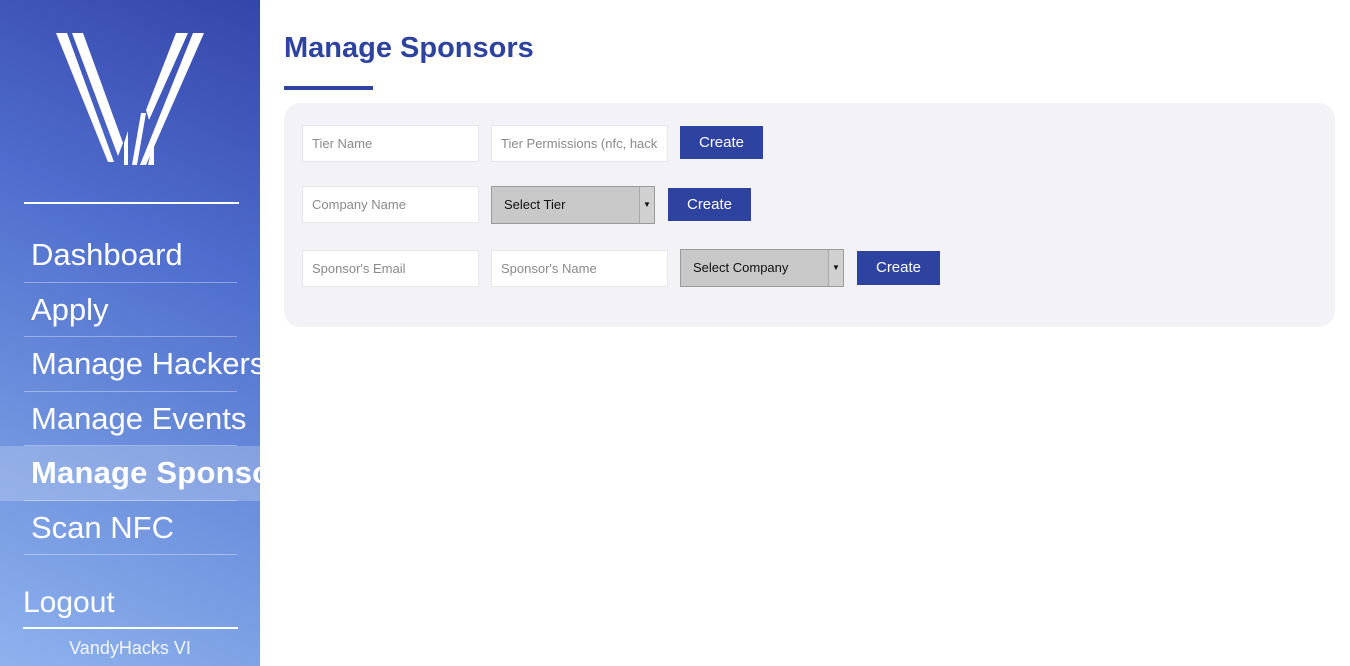  I want to click on create-company-button: Create, so click(709, 204).